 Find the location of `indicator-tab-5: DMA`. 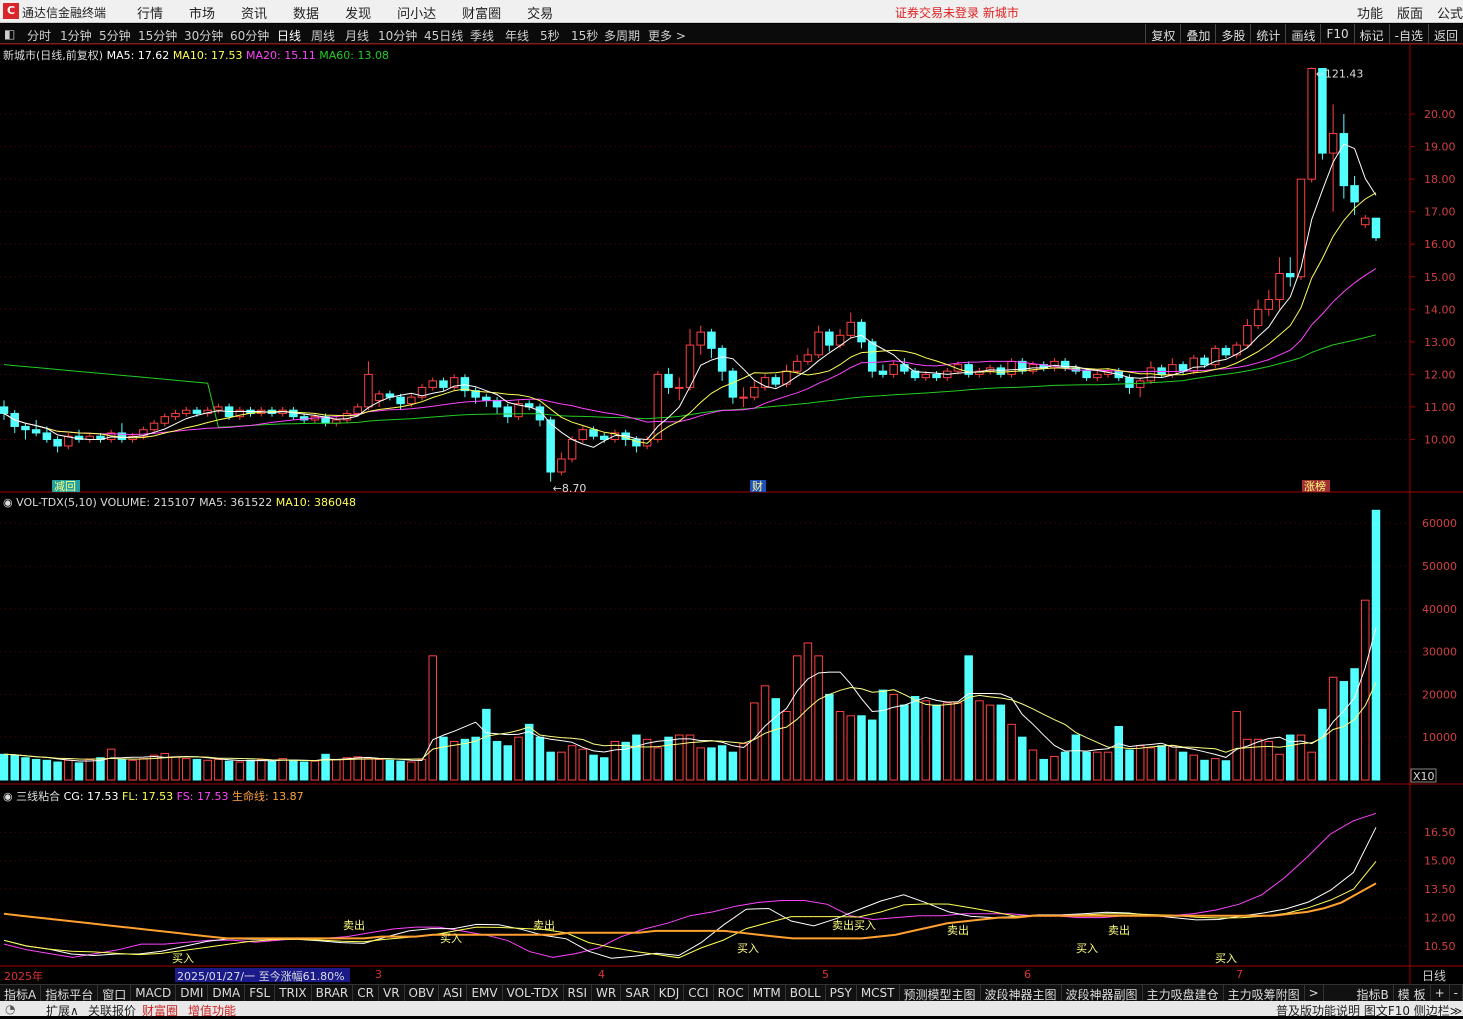

indicator-tab-5: DMA is located at coordinates (227, 993).